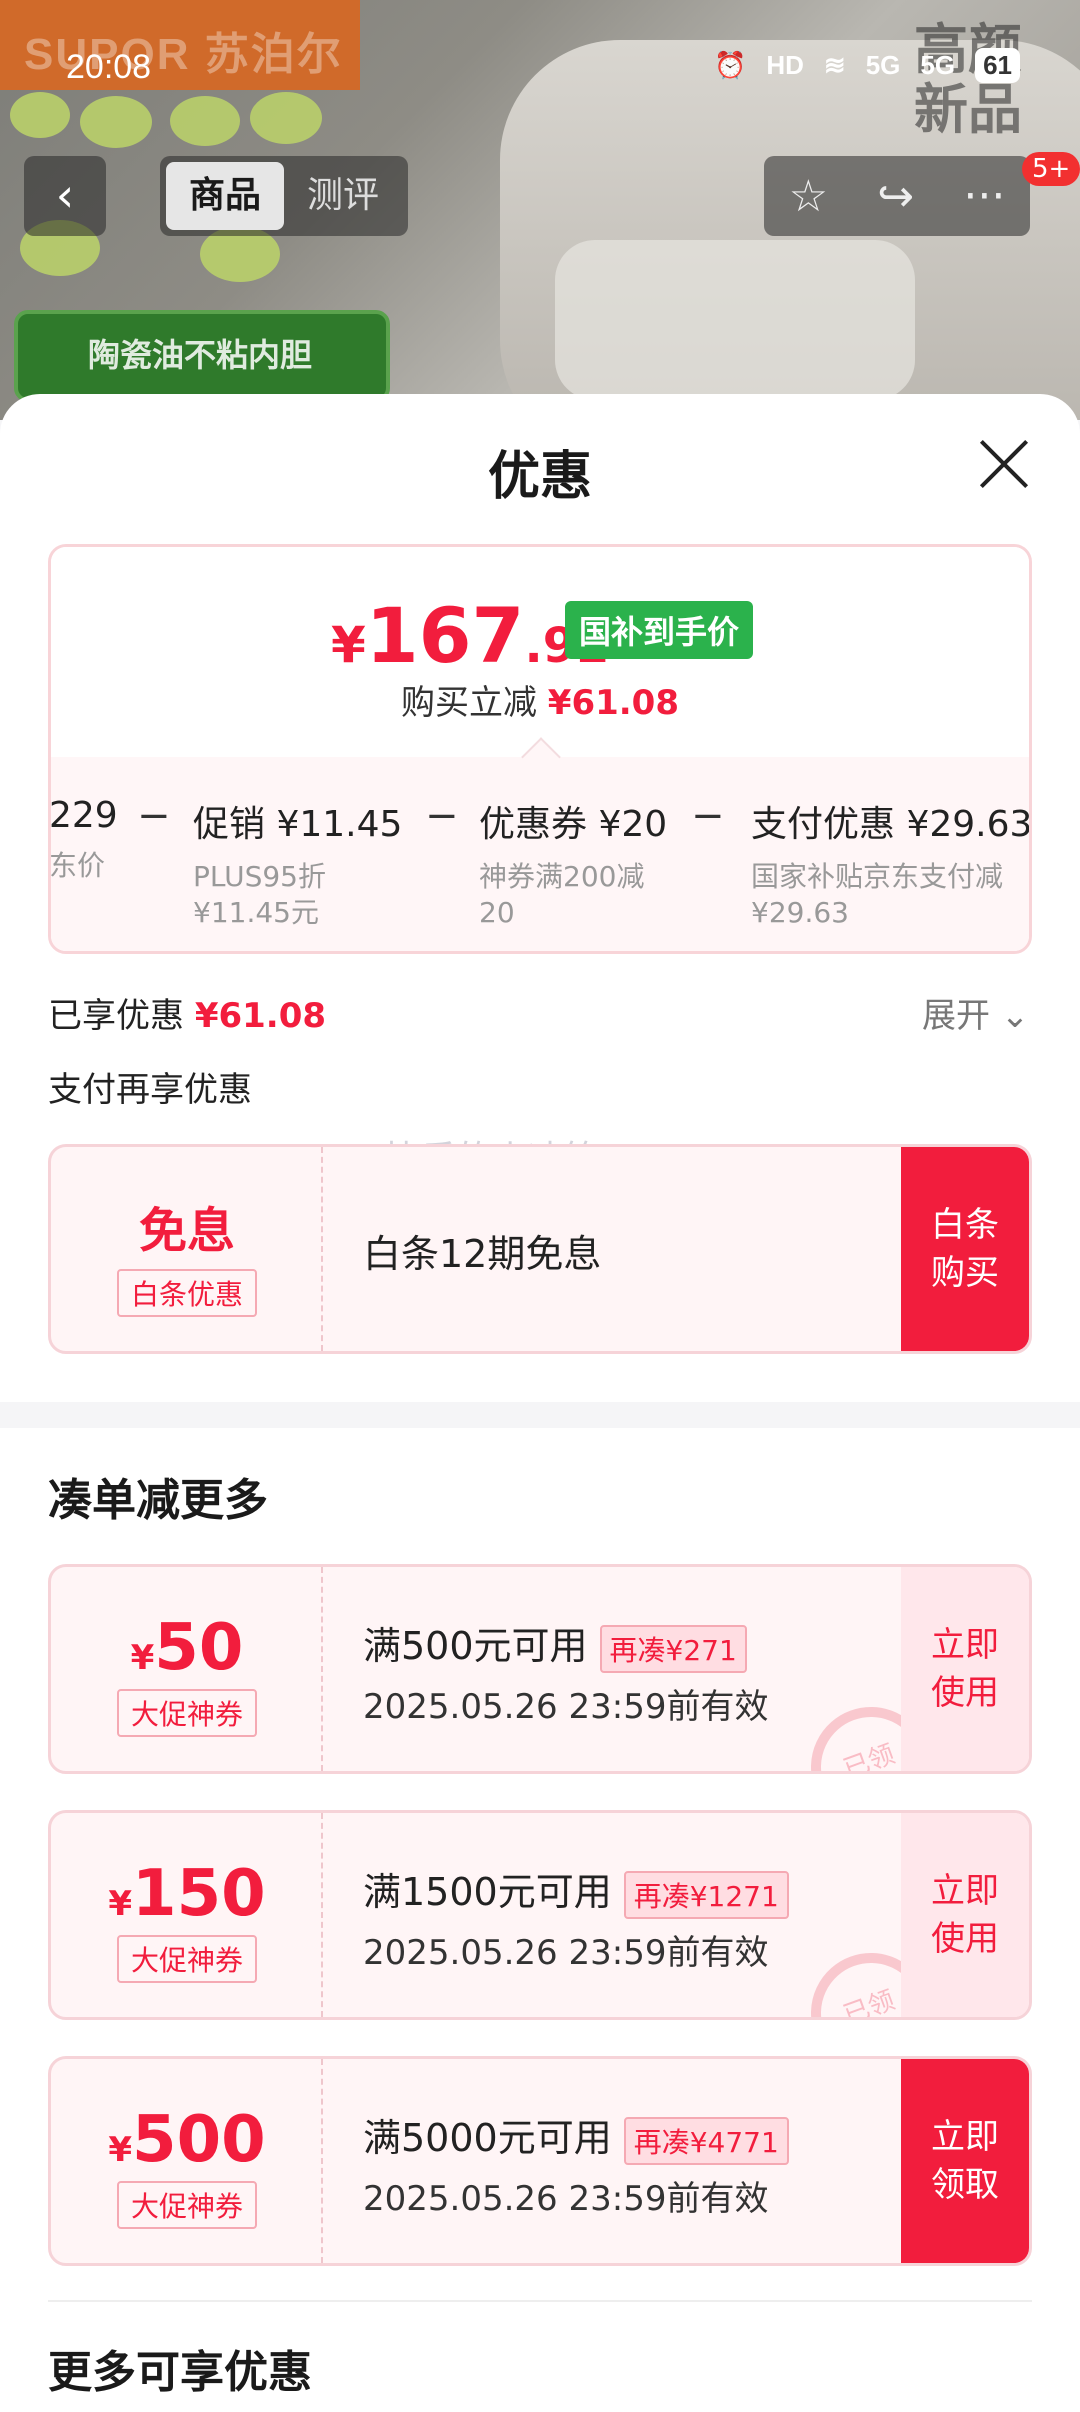  I want to click on coupon-condition: 满500元可用 再凑¥271, so click(555, 1644).